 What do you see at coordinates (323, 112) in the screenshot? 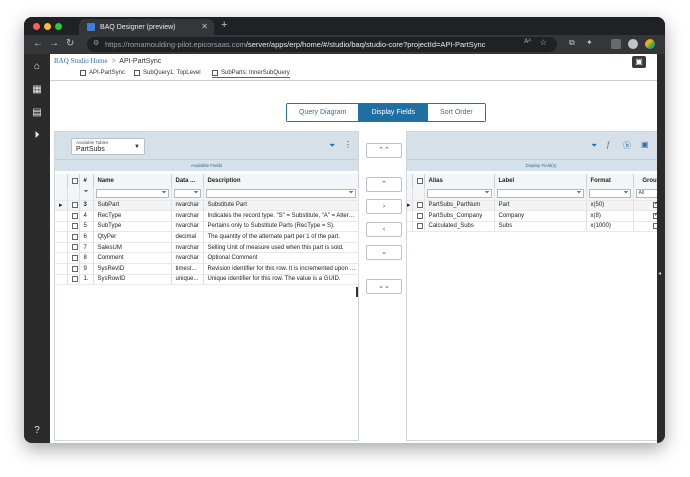
I see `query-diagram-button: Query Diagram` at bounding box center [323, 112].